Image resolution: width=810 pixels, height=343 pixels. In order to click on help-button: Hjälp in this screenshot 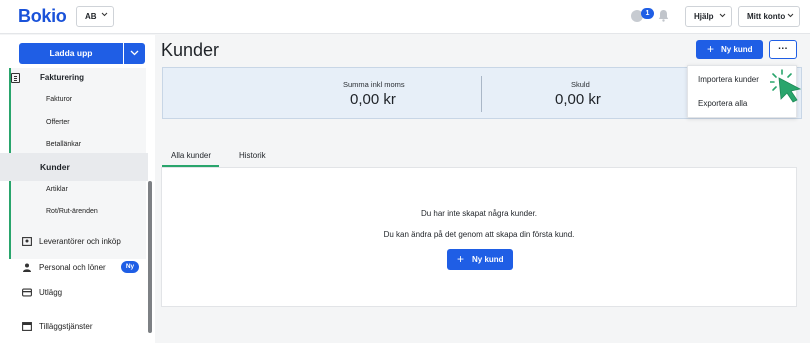, I will do `click(708, 16)`.